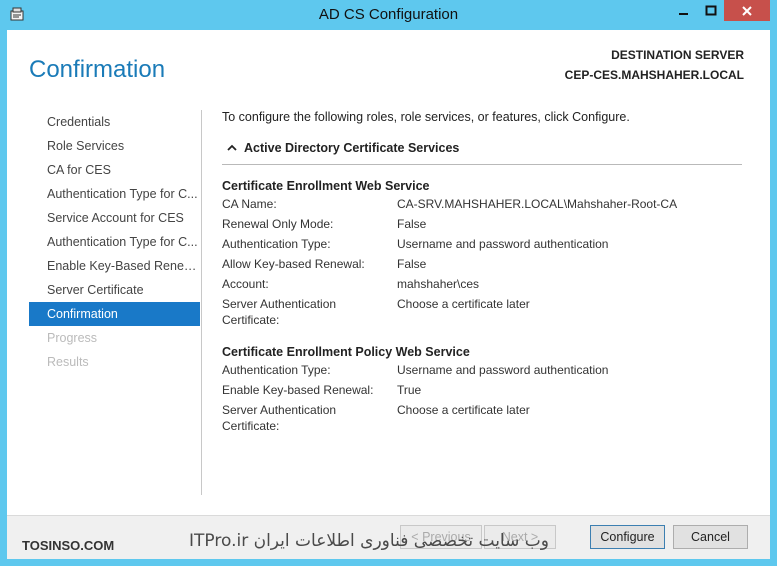 The height and width of the screenshot is (566, 777). I want to click on maximize-icon, so click(710, 10).